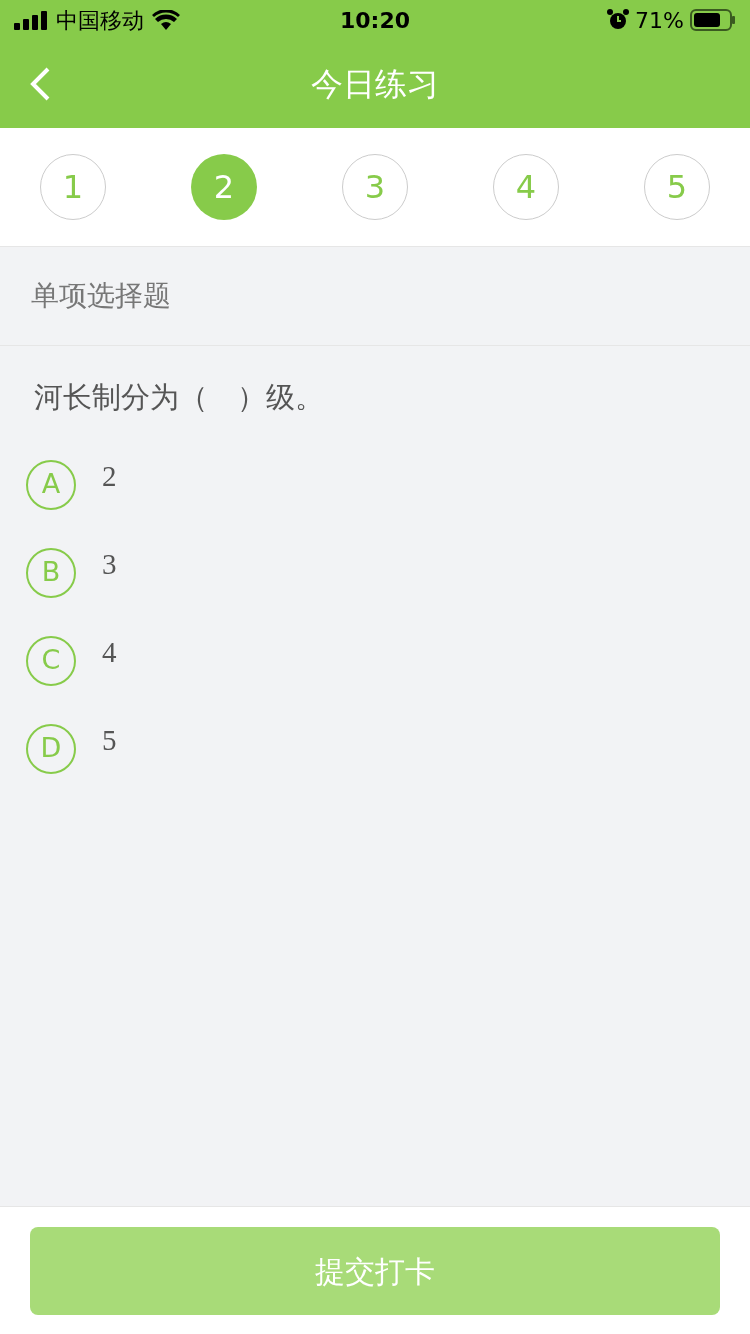 This screenshot has width=750, height=1334. What do you see at coordinates (51, 484) in the screenshot?
I see `option-letter: A` at bounding box center [51, 484].